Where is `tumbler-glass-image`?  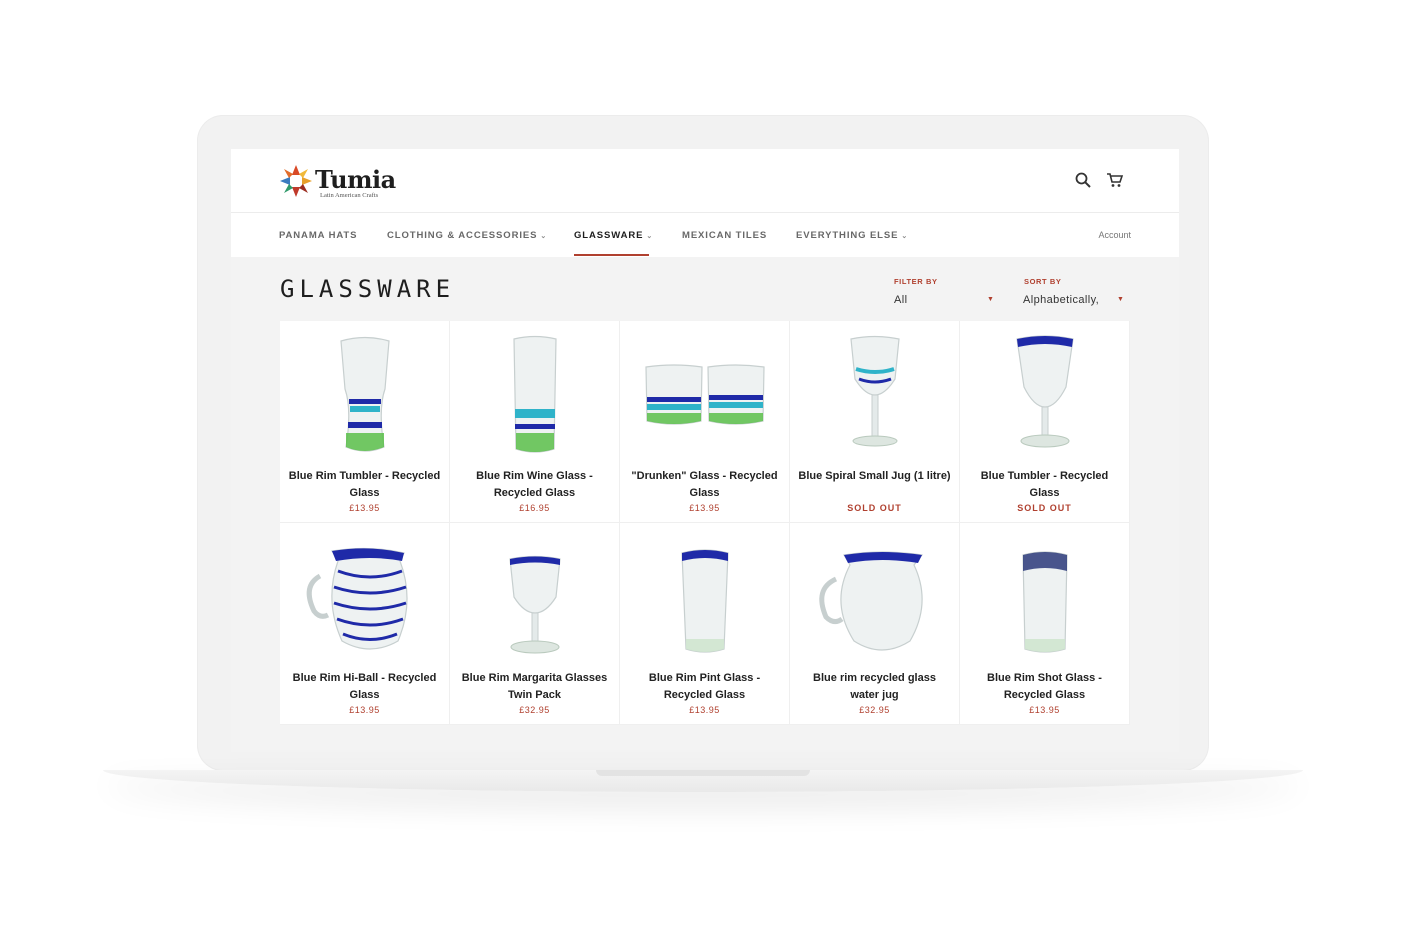 tumbler-glass-image is located at coordinates (365, 394).